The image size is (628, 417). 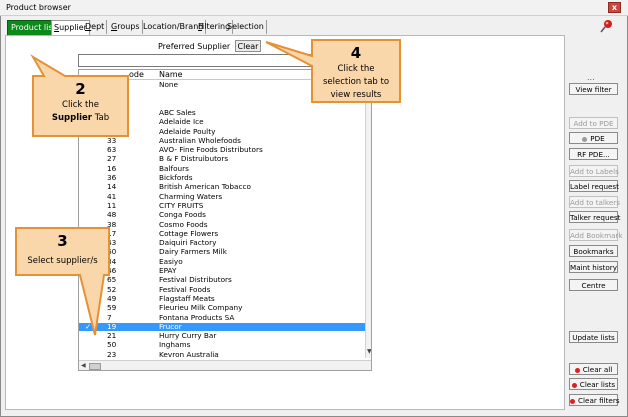 I want to click on callout-2-number: 2, so click(x=80, y=89).